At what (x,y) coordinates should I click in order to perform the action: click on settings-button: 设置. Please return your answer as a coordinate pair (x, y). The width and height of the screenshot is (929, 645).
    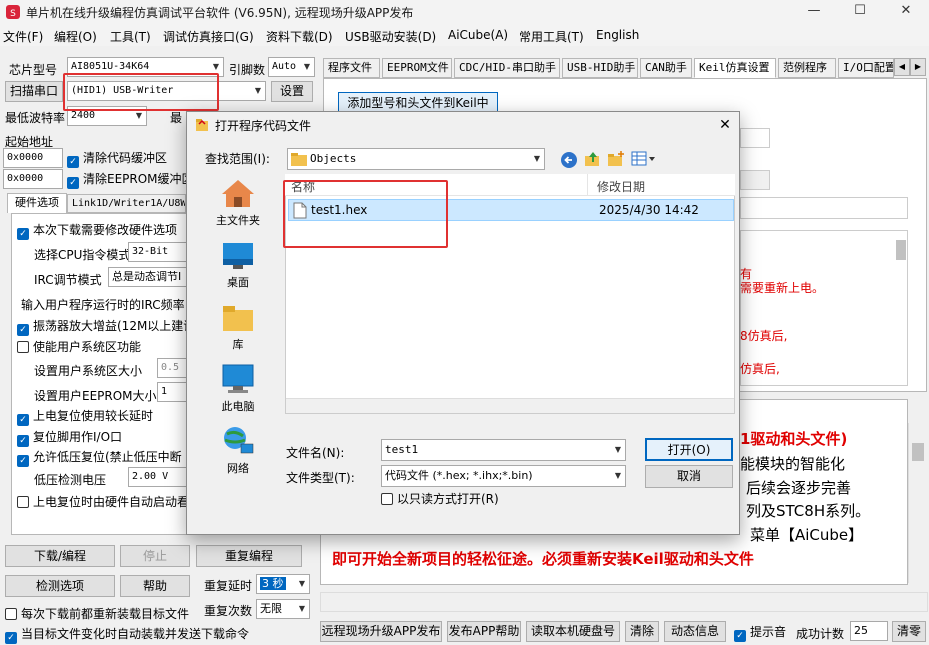
    Looking at the image, I should click on (292, 91).